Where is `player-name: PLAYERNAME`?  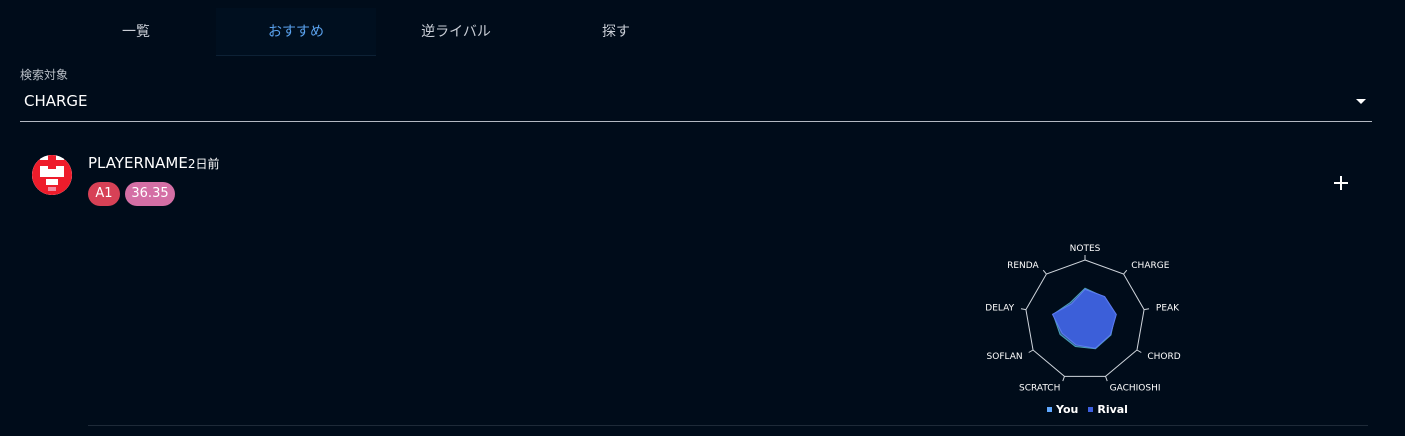 player-name: PLAYERNAME is located at coordinates (138, 163).